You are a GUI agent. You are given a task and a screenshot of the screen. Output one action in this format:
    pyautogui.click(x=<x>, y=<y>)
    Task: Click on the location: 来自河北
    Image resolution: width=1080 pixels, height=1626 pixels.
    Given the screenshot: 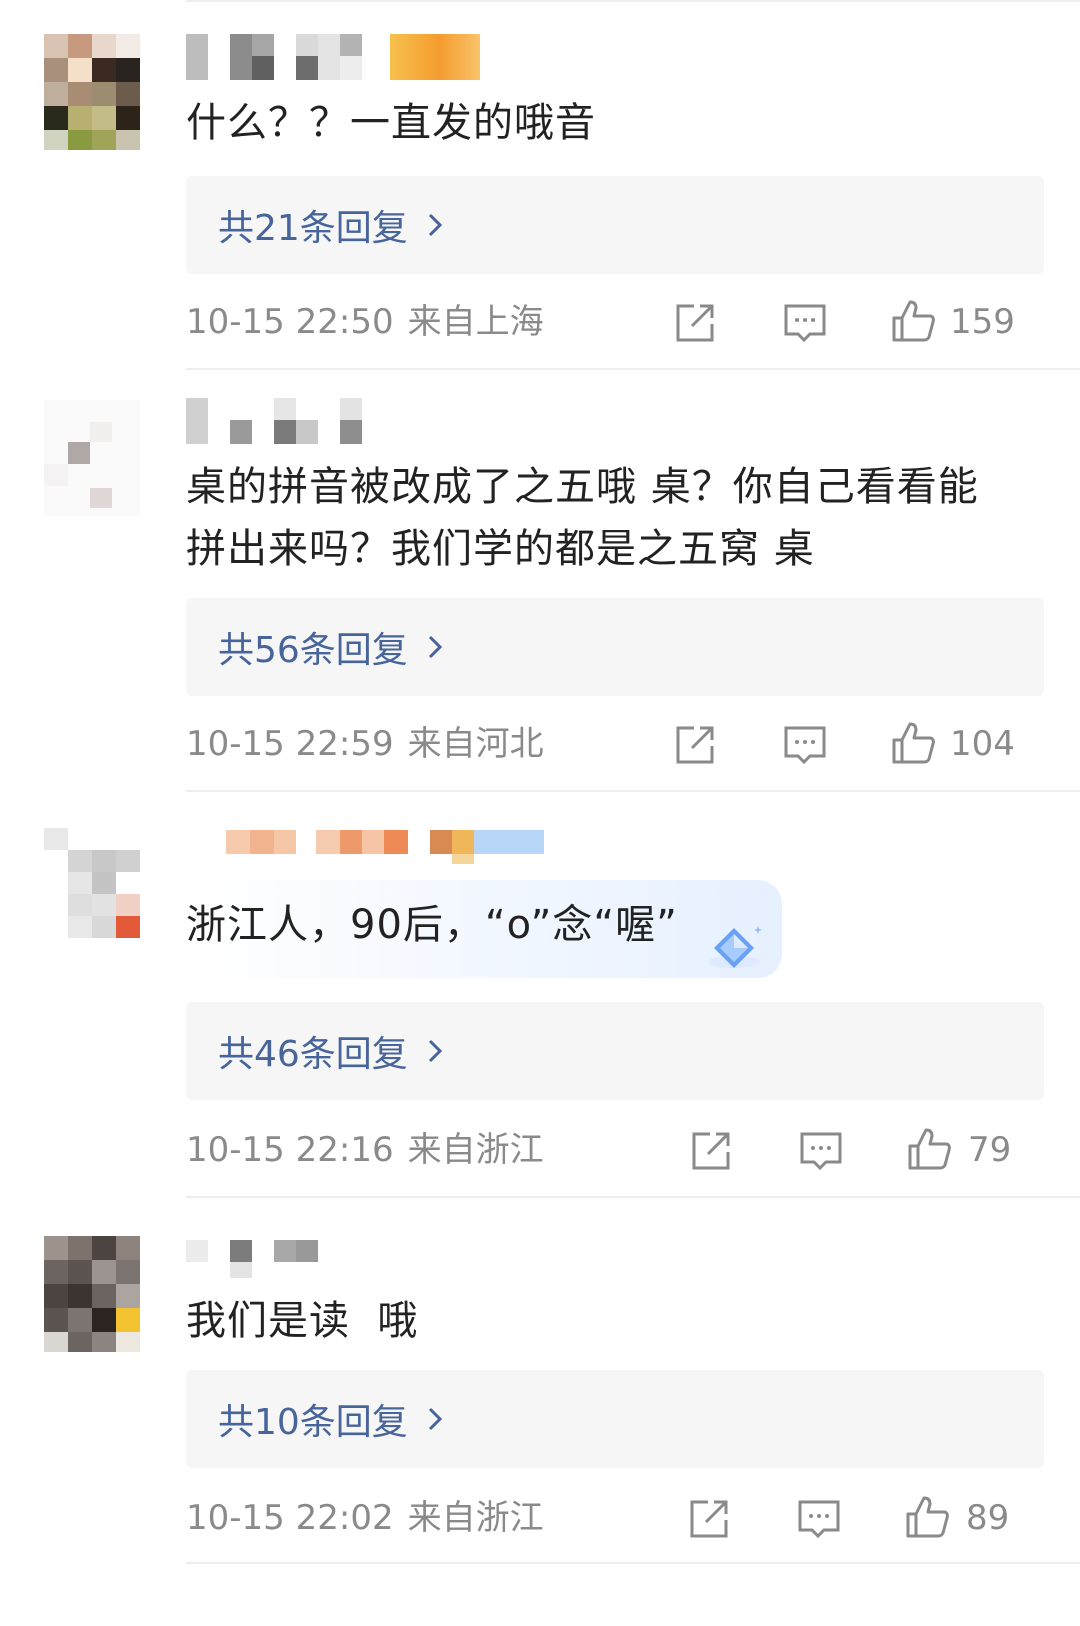 What is the action you would take?
    pyautogui.click(x=475, y=744)
    